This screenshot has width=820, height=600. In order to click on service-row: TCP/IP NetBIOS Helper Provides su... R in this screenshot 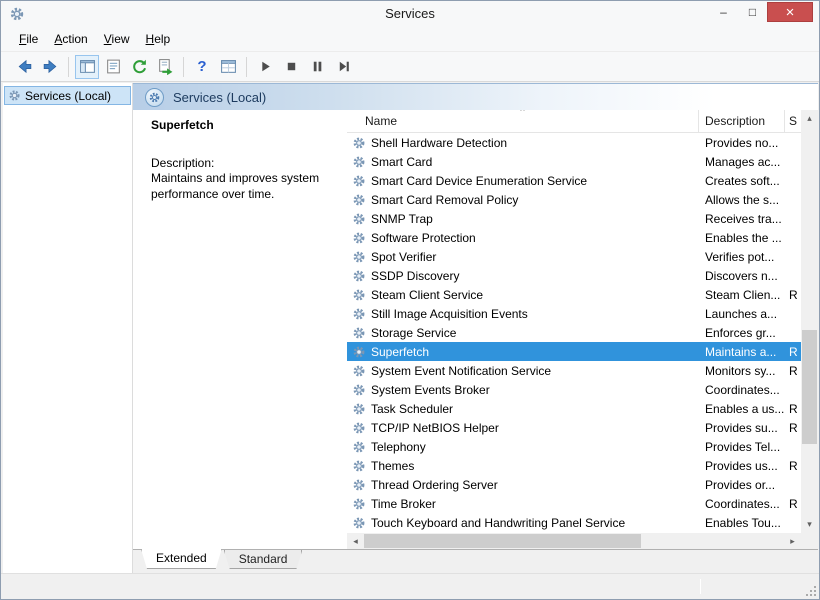, I will do `click(574, 427)`.